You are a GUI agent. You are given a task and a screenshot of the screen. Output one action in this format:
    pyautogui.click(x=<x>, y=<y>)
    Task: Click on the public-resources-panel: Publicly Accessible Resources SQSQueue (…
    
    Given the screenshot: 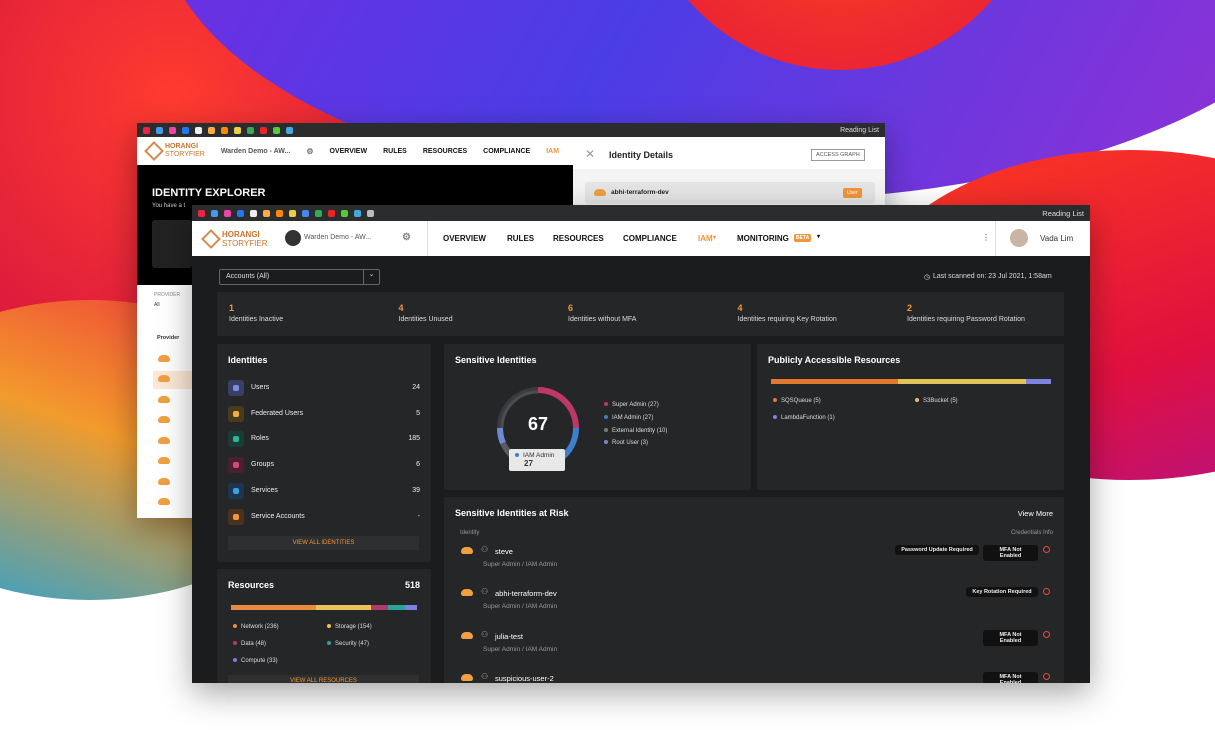 What is the action you would take?
    pyautogui.click(x=910, y=417)
    